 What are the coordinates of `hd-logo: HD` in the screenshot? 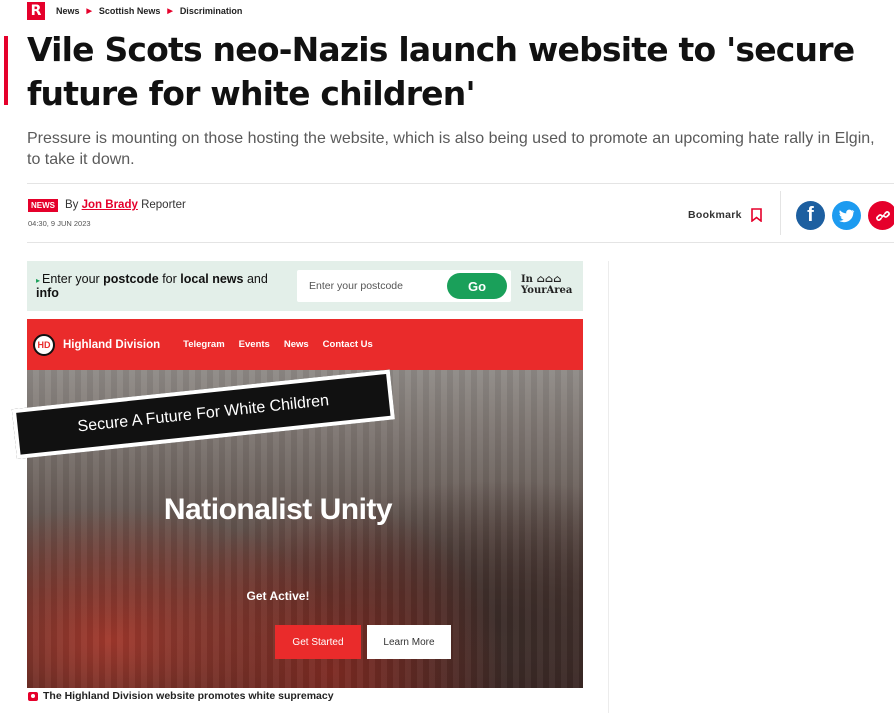 It's located at (44, 344).